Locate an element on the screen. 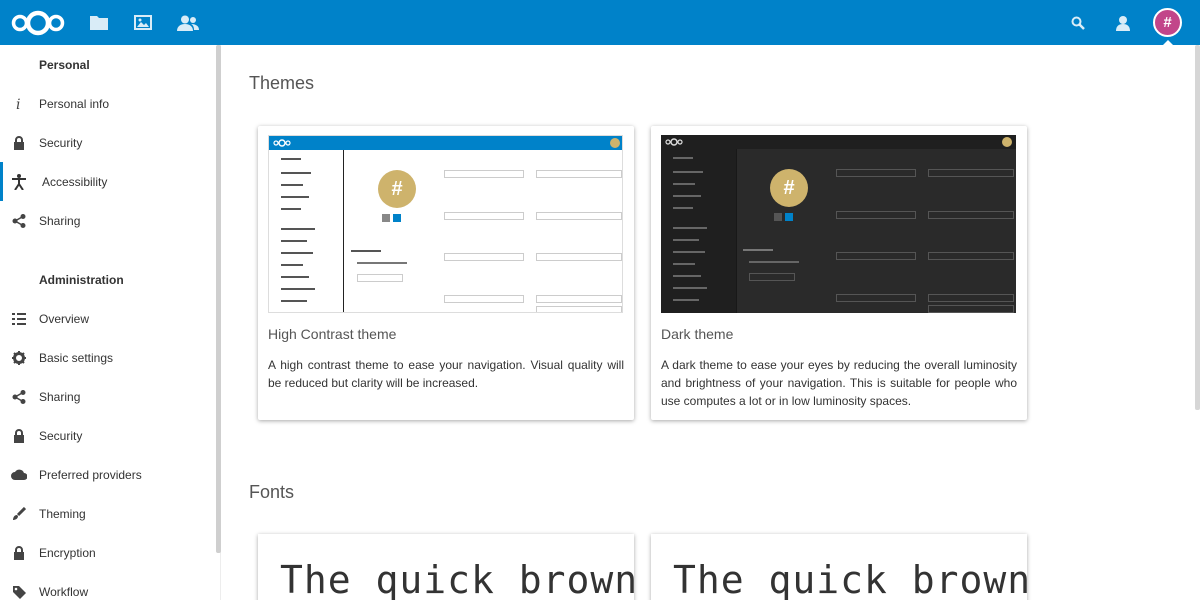 The image size is (1200, 600). sidebar-item-label: Theming is located at coordinates (62, 513).